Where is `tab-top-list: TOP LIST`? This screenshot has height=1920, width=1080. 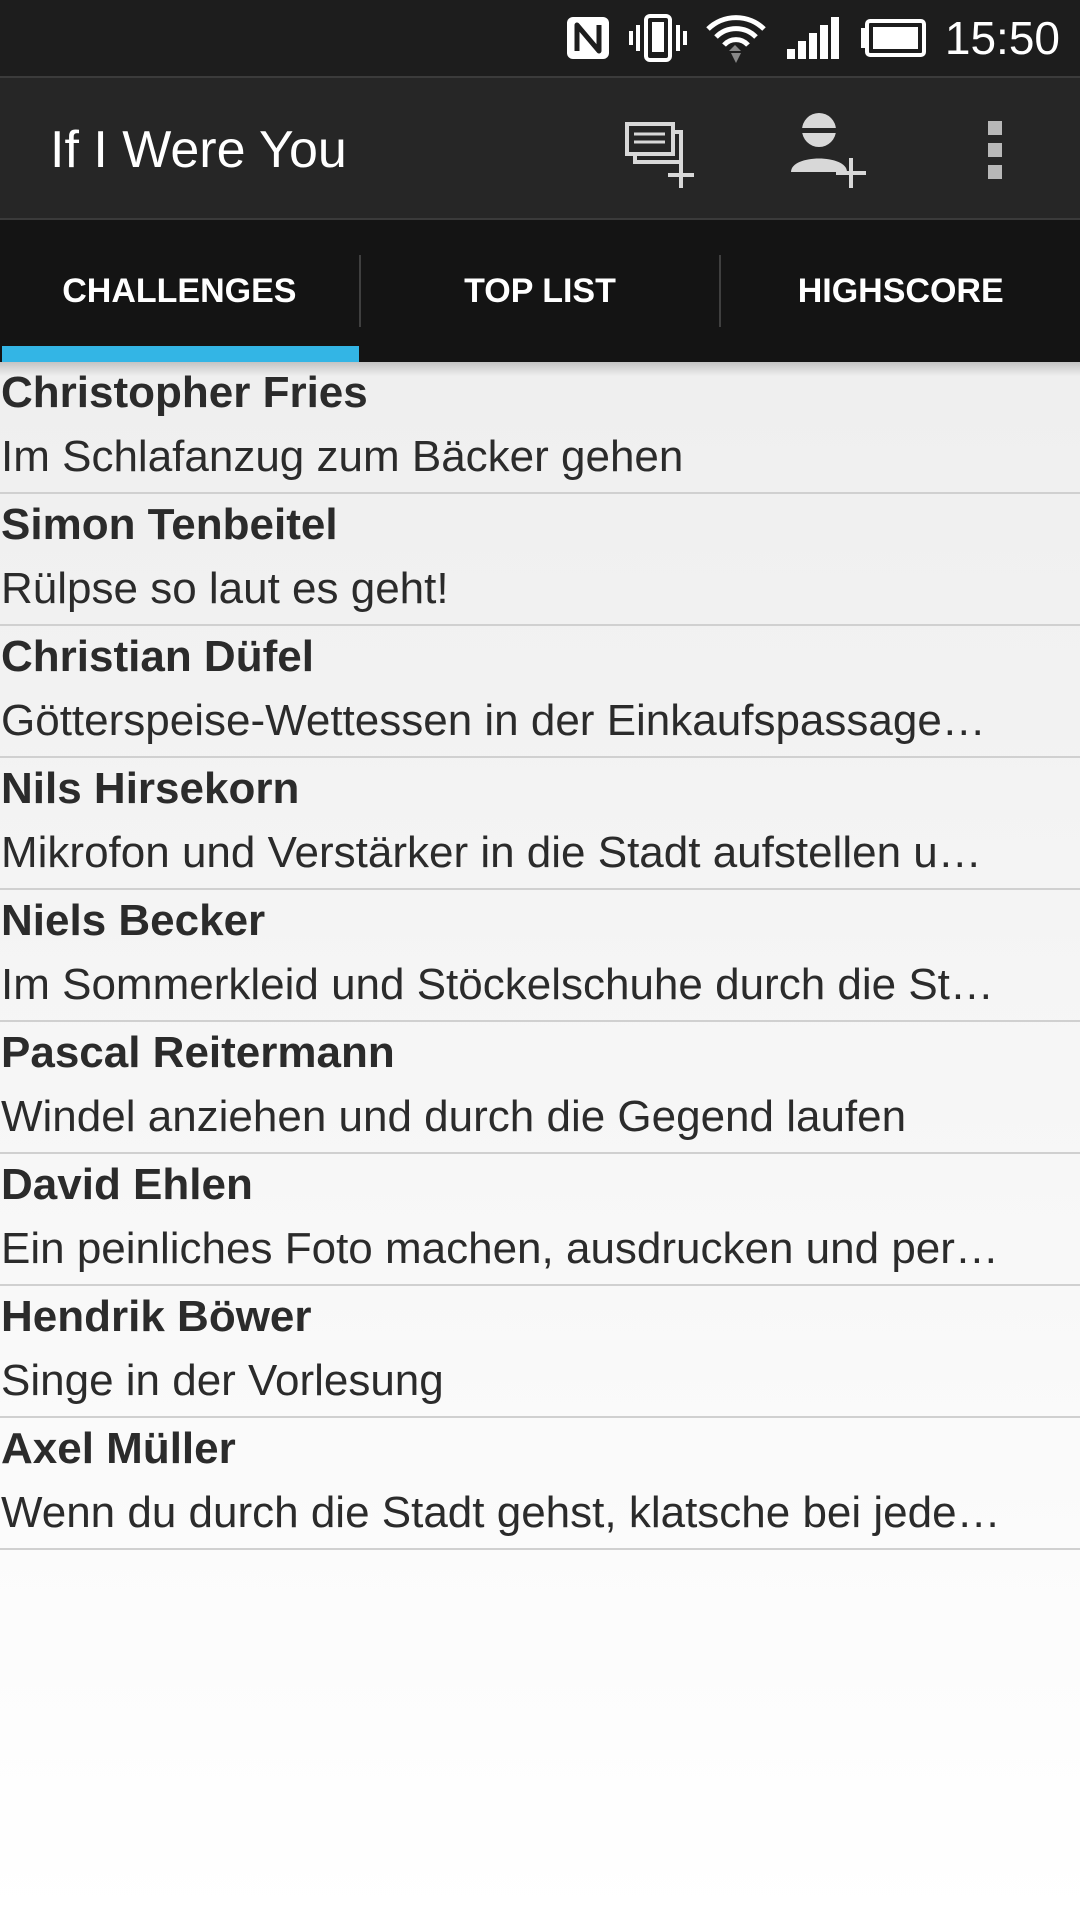 tab-top-list: TOP LIST is located at coordinates (540, 291).